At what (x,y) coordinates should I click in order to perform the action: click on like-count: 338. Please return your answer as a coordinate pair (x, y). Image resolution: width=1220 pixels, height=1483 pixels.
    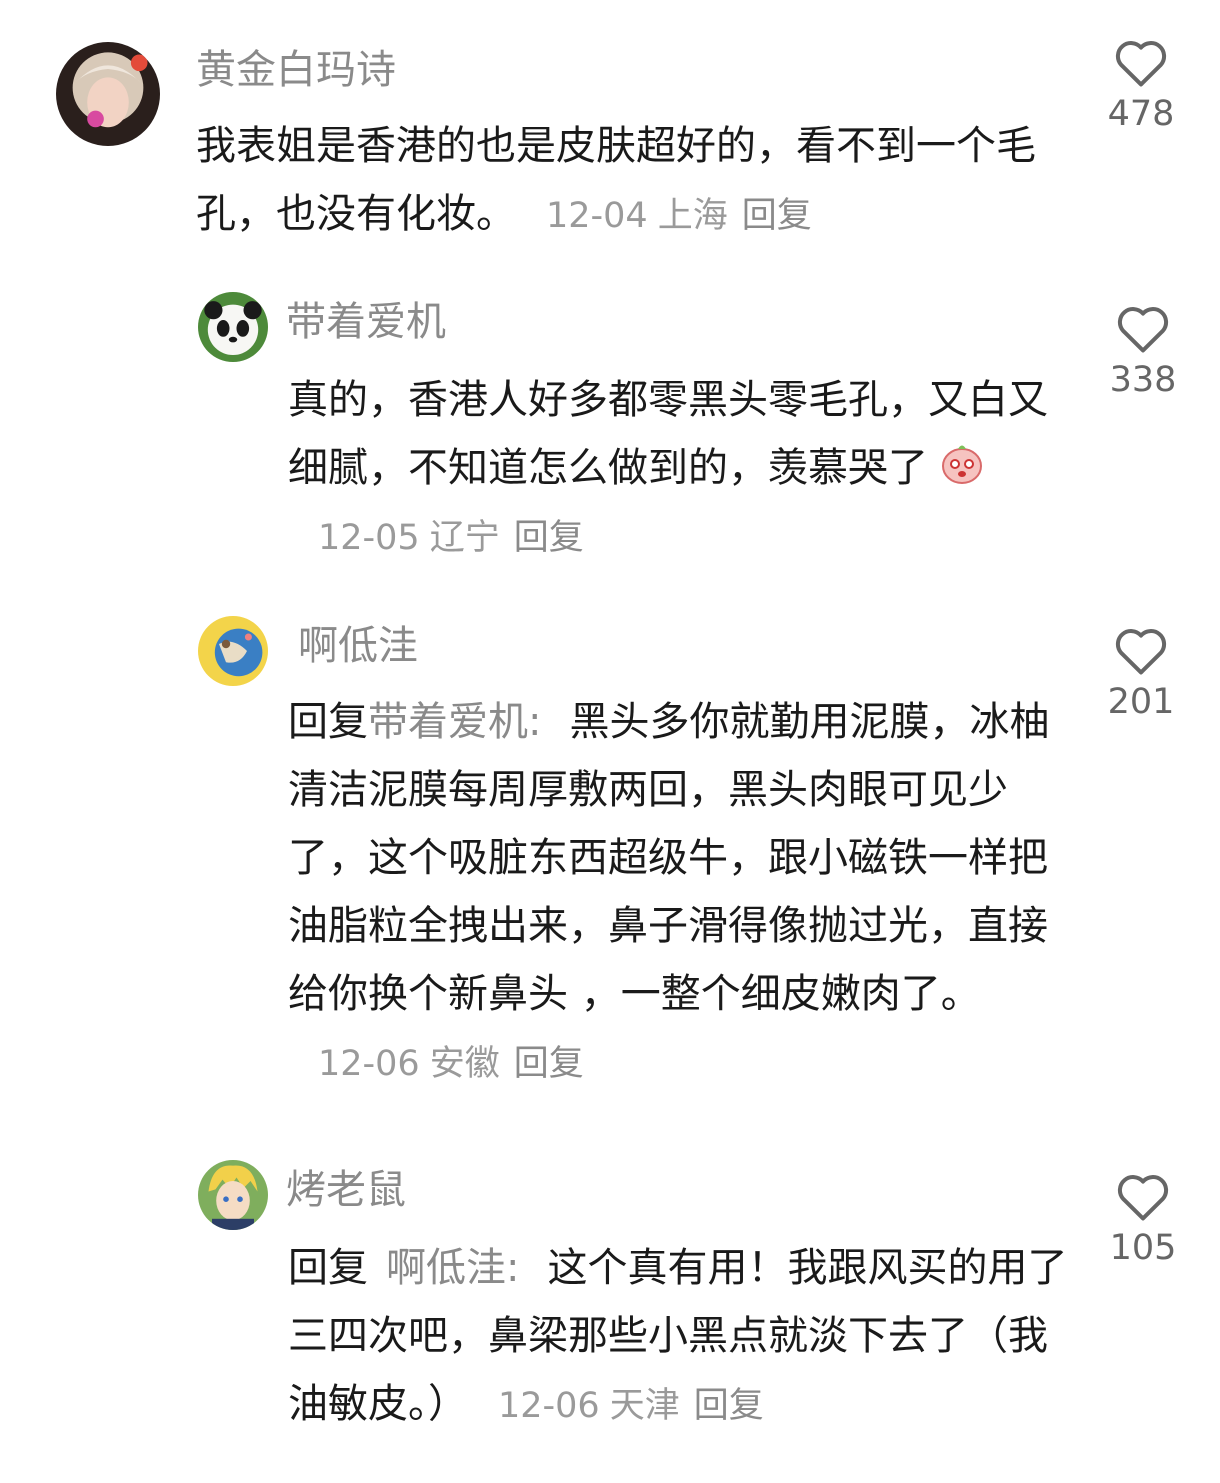
    Looking at the image, I should click on (1143, 380).